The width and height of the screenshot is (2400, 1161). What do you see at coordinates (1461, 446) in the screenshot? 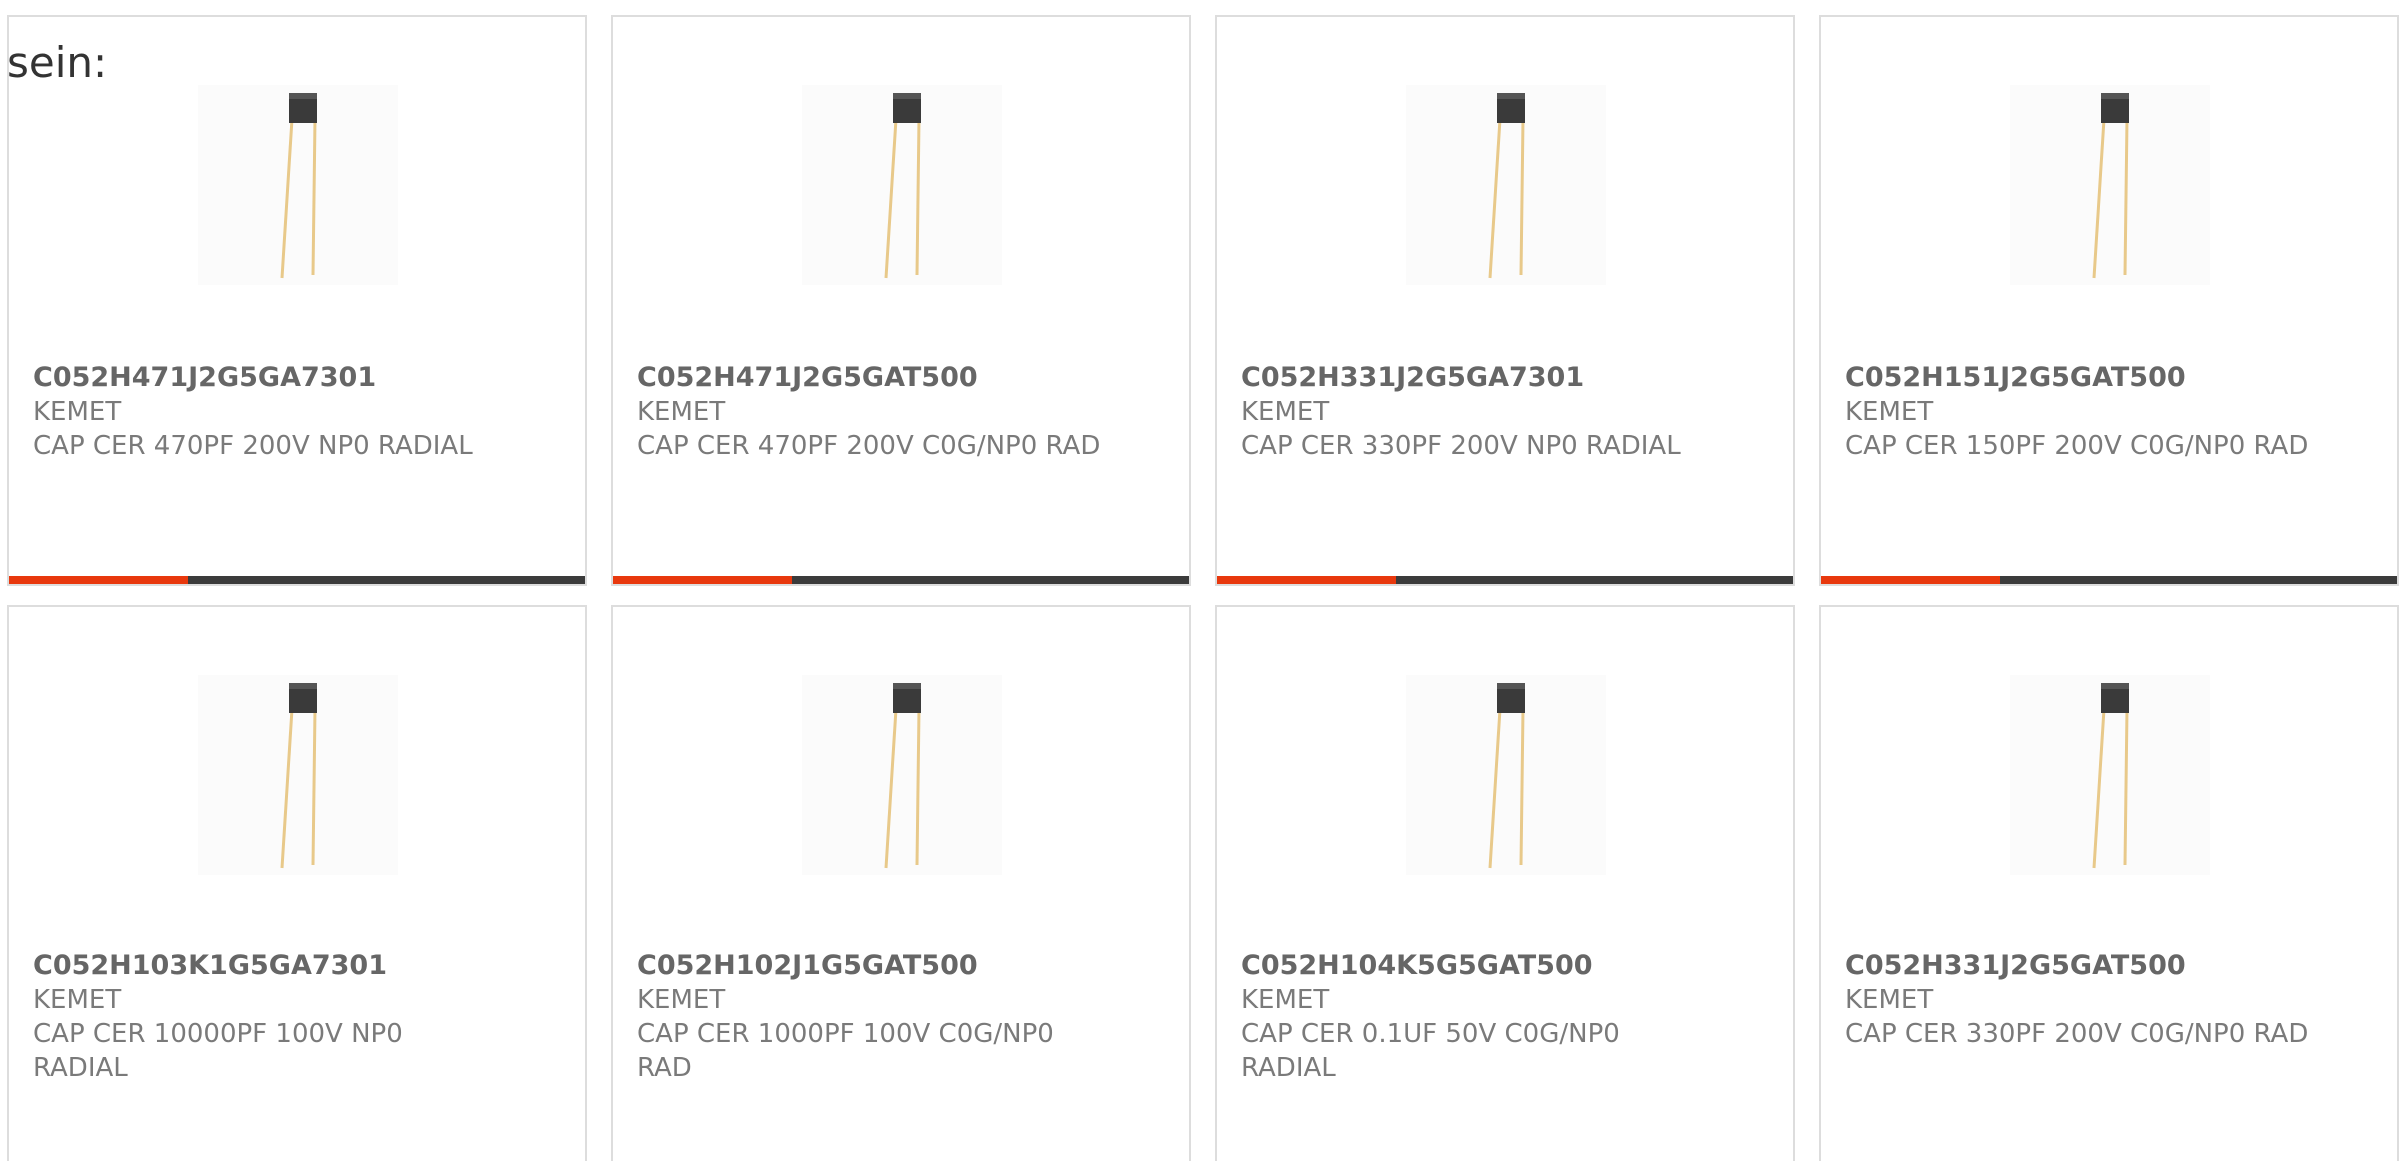
I see `product-description: CAP CER 330PF 200V NP0 RADIAL` at bounding box center [1461, 446].